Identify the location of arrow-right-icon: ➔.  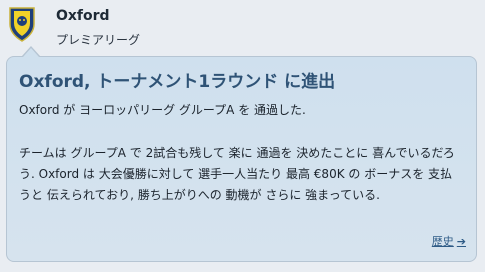
(461, 241).